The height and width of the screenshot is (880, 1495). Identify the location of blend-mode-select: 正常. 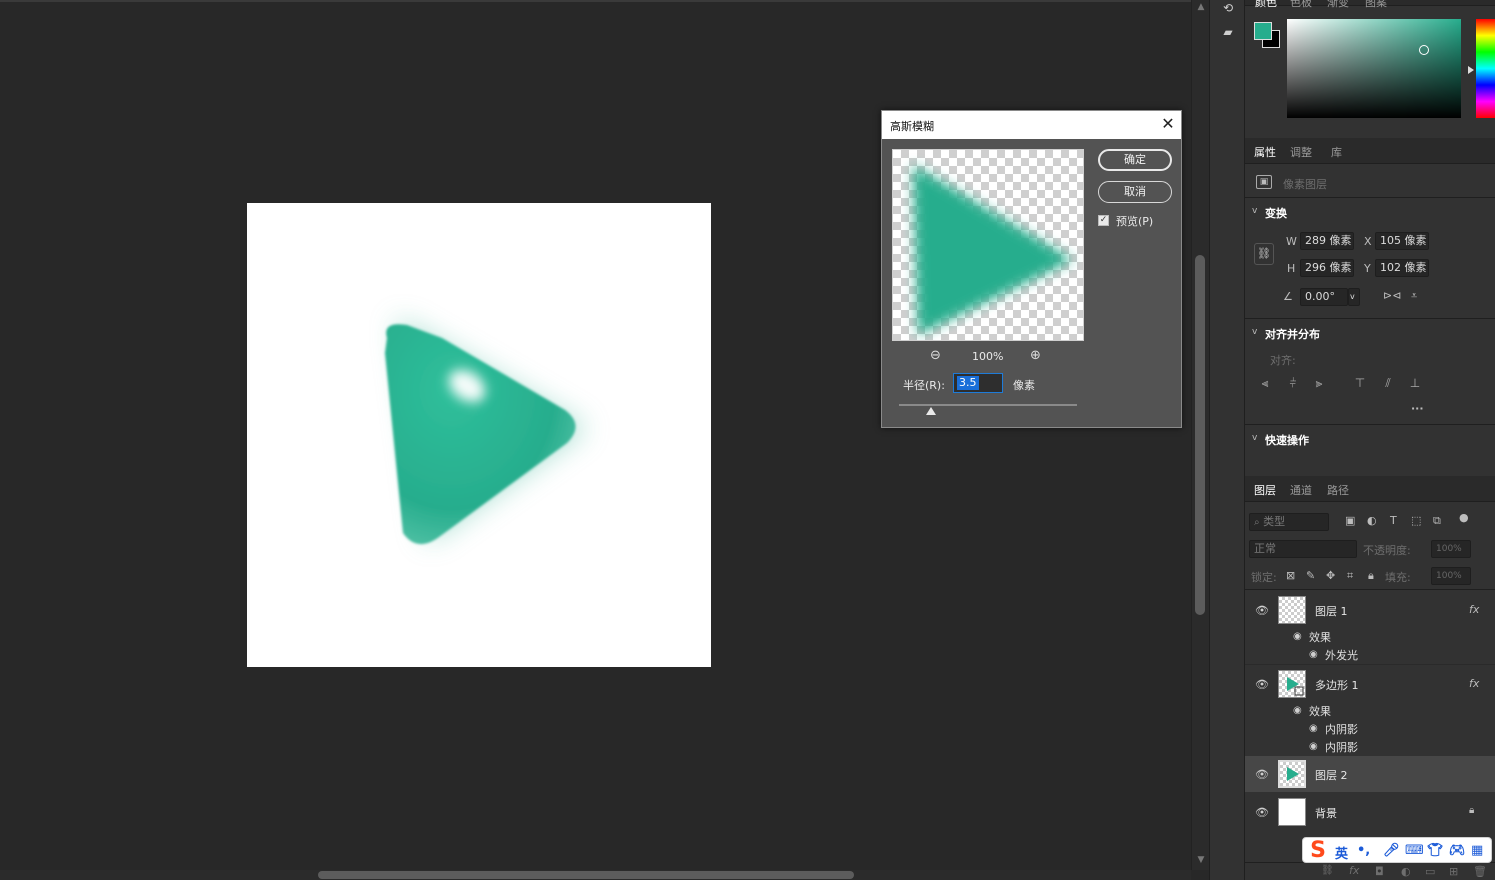
(1303, 549).